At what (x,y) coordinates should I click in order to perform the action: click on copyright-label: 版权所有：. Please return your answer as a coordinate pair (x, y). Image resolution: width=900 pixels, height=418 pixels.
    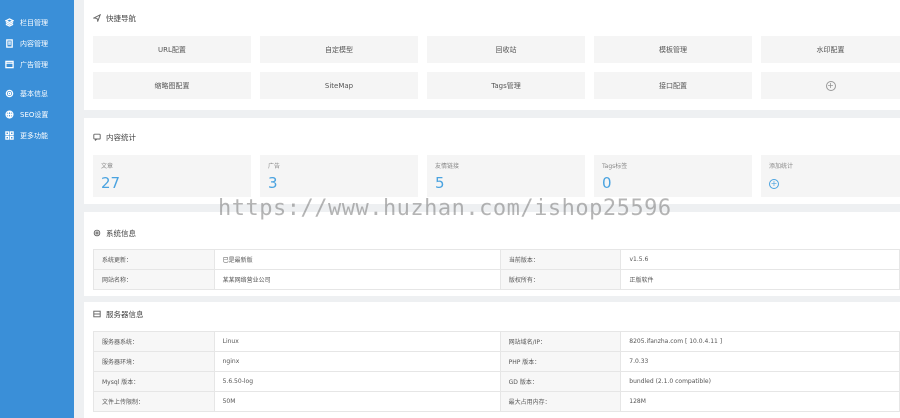
    Looking at the image, I should click on (560, 279).